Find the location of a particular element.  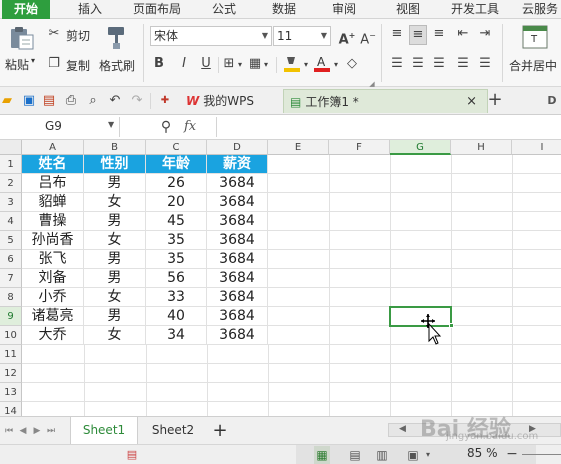

tab-my-wps: W 我的WPS is located at coordinates (230, 101).